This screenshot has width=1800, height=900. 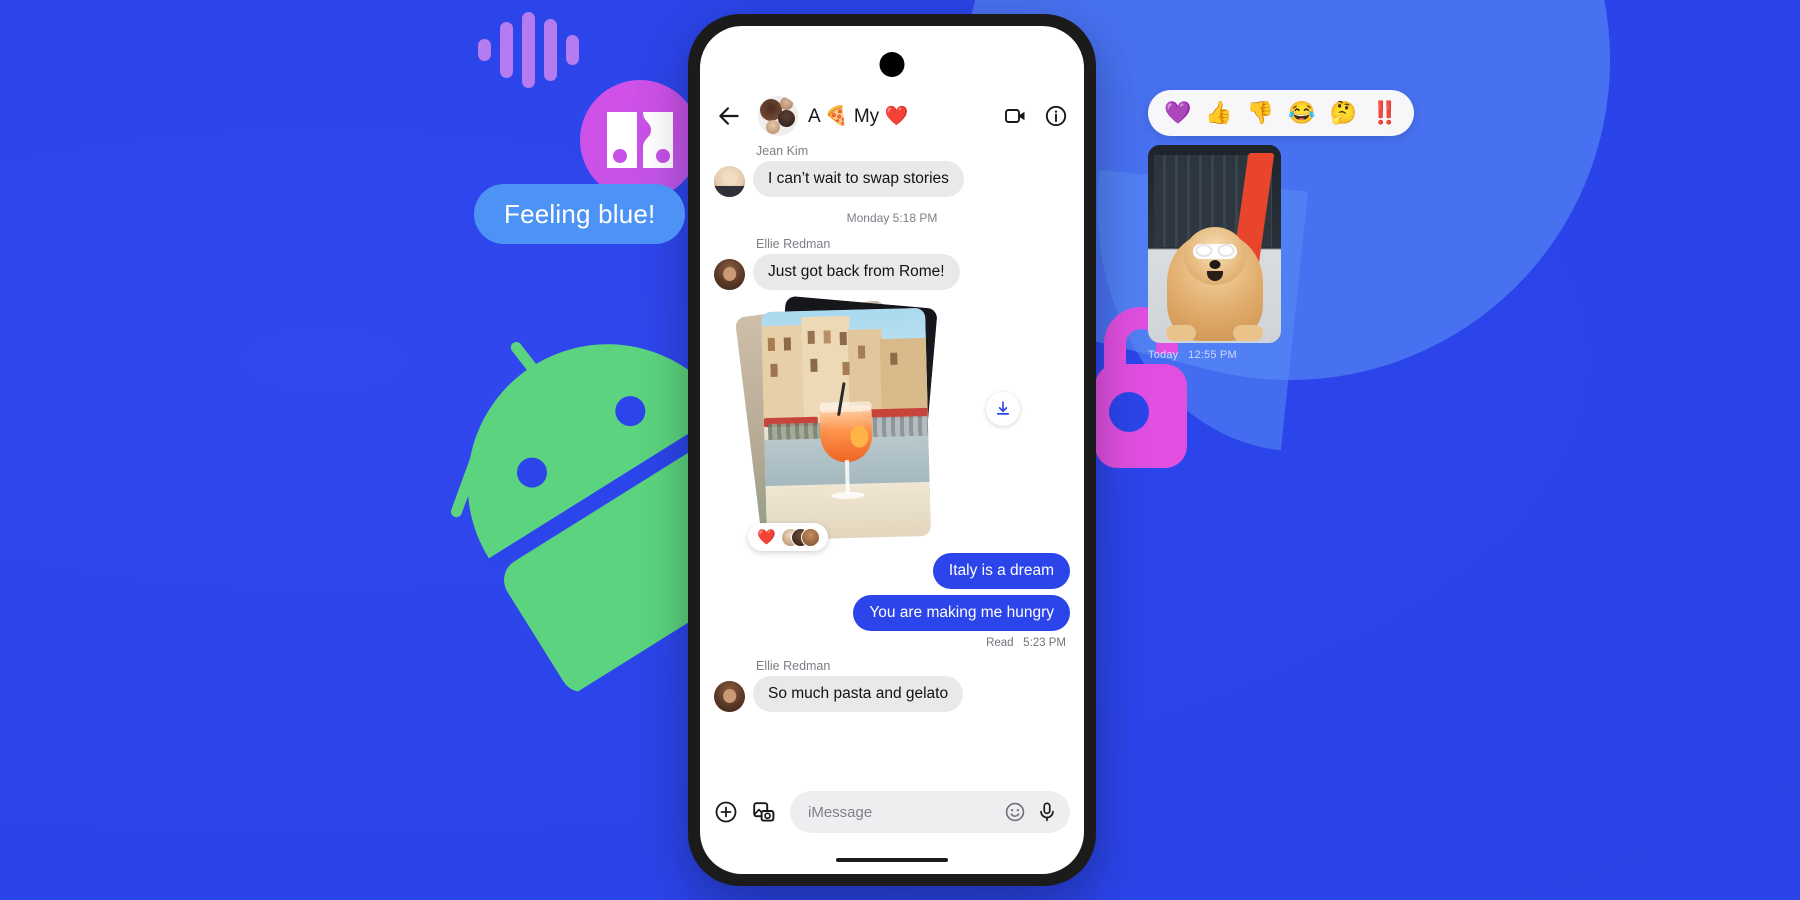 I want to click on video-call-icon, so click(x=1016, y=116).